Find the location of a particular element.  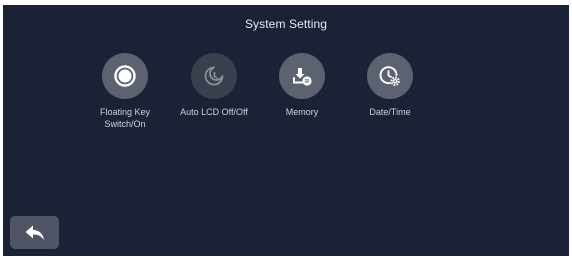

auto-lcd-off-button is located at coordinates (214, 76).